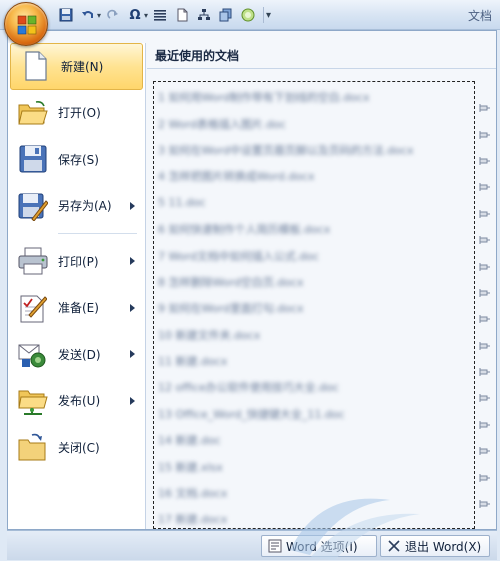 Image resolution: width=500 pixels, height=561 pixels. Describe the element at coordinates (79, 354) in the screenshot. I see `menu-item-label: 发送(D)` at that location.